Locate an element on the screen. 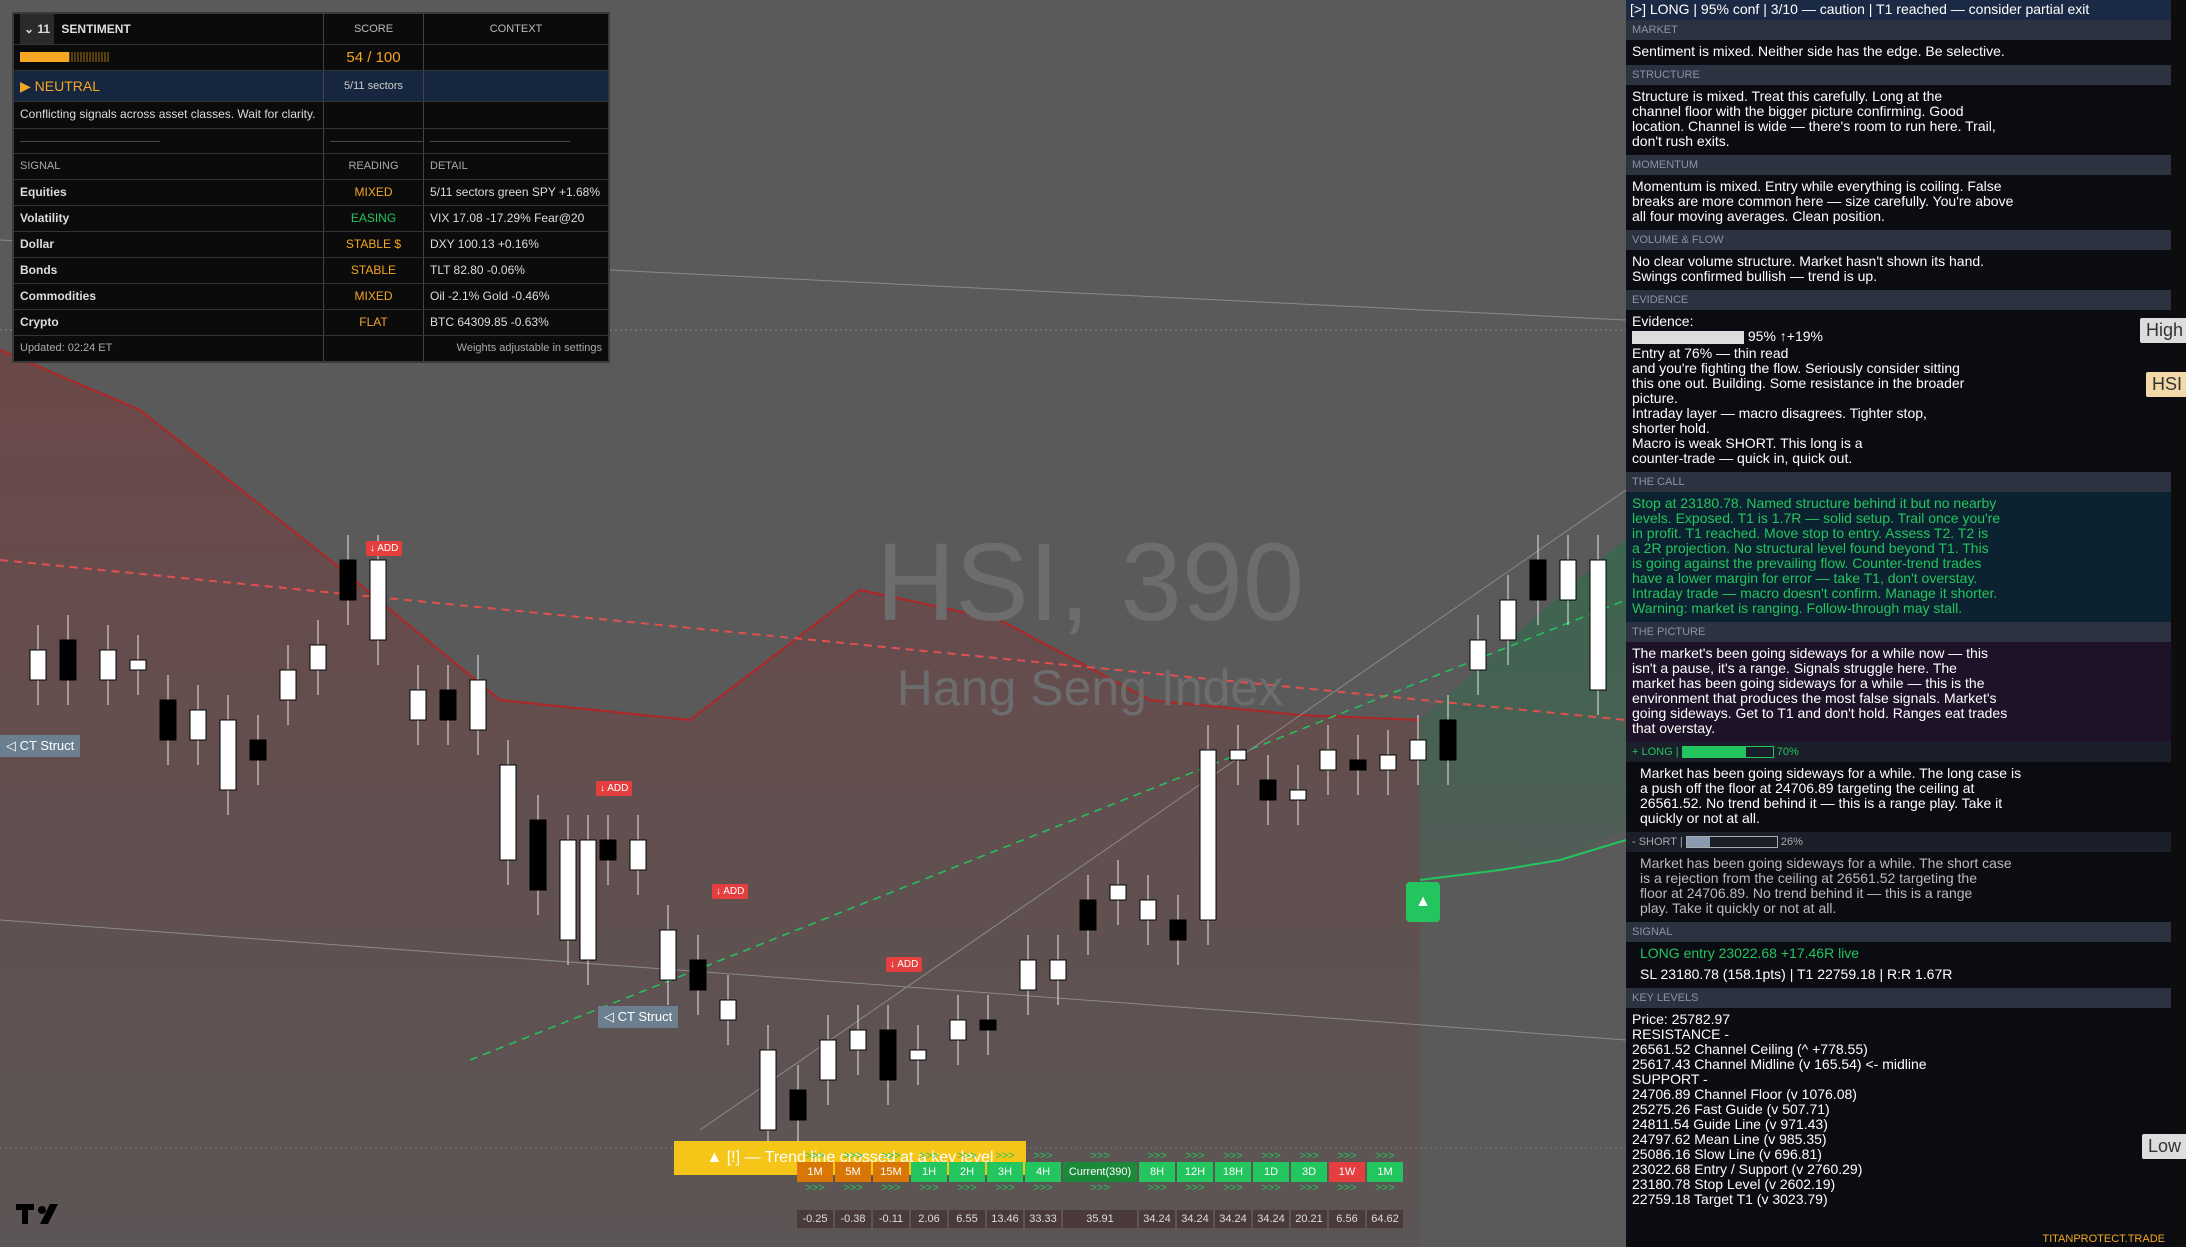 Image resolution: width=2186 pixels, height=1247 pixels. col-score-header: SCORE is located at coordinates (374, 29).